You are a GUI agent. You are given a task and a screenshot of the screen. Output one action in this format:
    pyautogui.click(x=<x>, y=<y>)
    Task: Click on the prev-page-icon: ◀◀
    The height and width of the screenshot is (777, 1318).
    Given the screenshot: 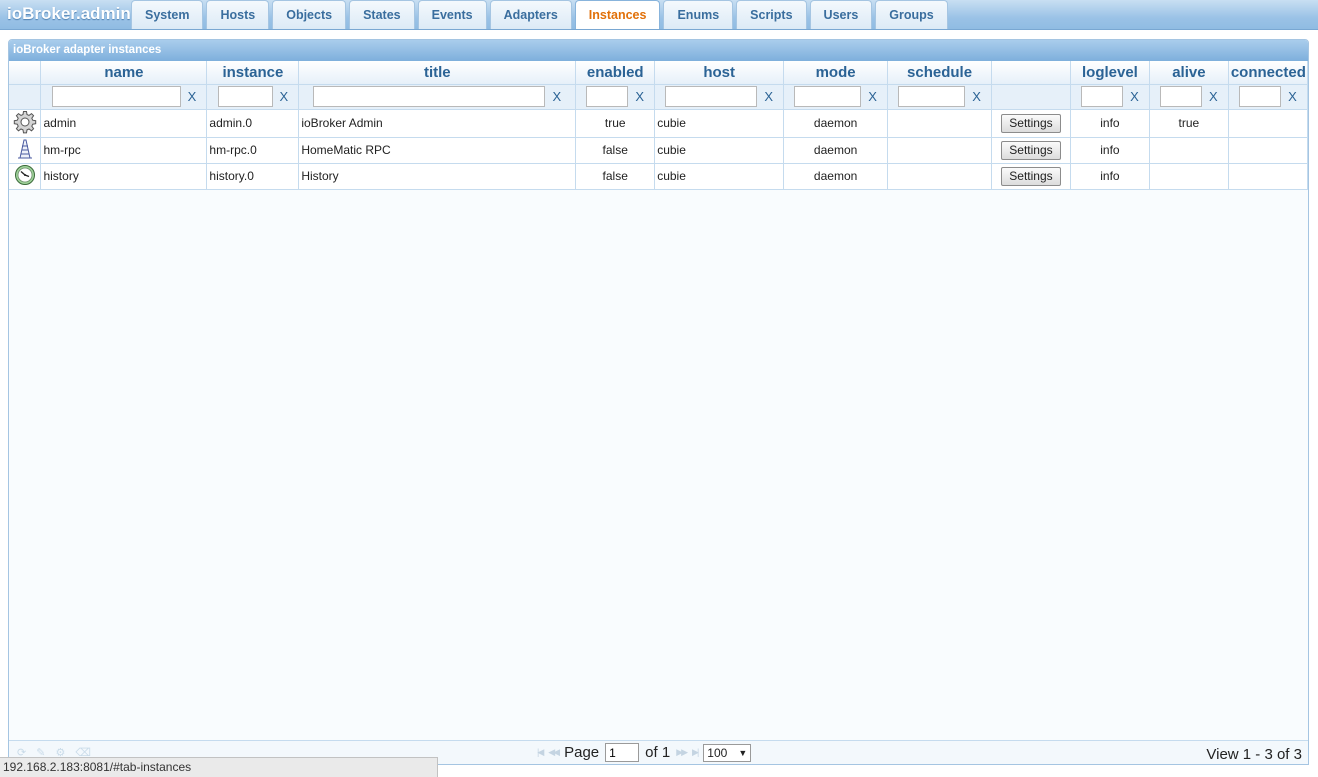 What is the action you would take?
    pyautogui.click(x=554, y=752)
    